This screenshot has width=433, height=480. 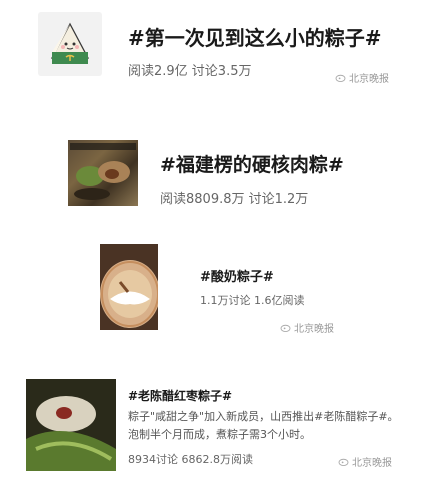 What do you see at coordinates (255, 36) in the screenshot?
I see `card-1-title: #第一次见到这么小的粽子#` at bounding box center [255, 36].